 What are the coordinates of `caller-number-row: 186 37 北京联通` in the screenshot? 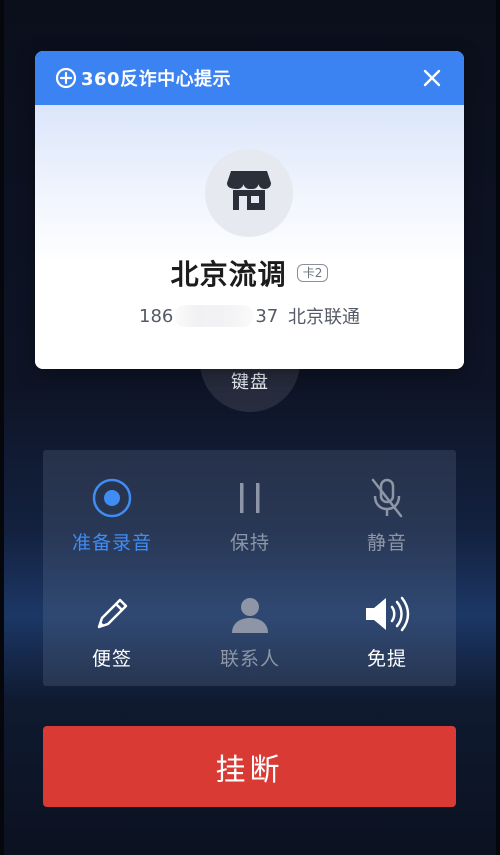 It's located at (249, 316).